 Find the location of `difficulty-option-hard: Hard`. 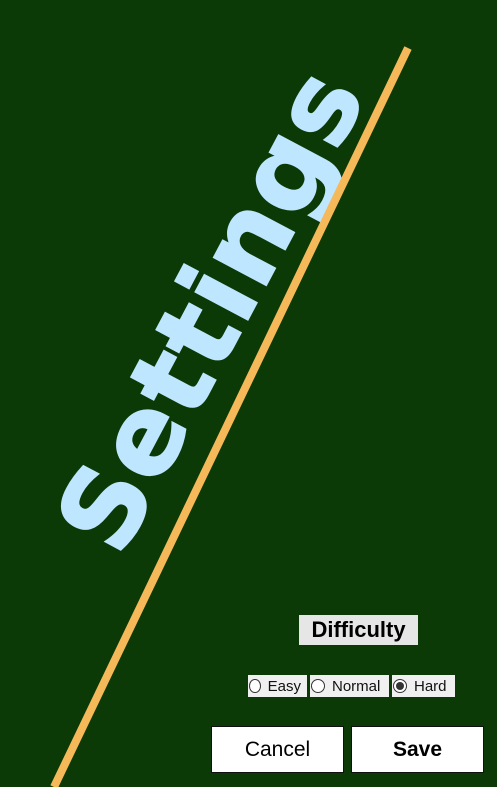

difficulty-option-hard: Hard is located at coordinates (423, 686).